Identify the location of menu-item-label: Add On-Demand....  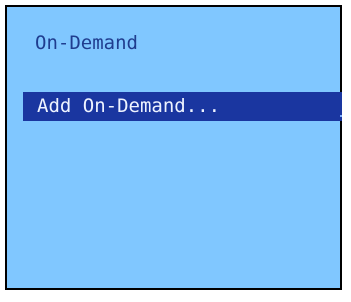
(129, 106).